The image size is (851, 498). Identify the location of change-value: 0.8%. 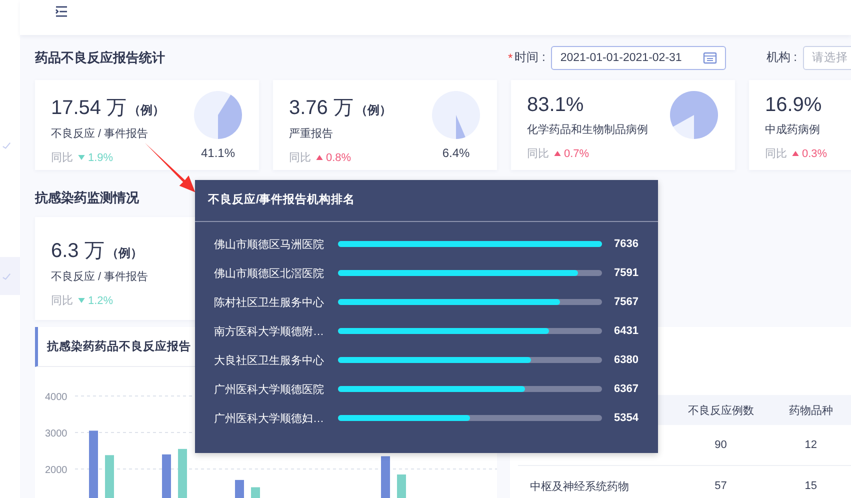
(339, 158).